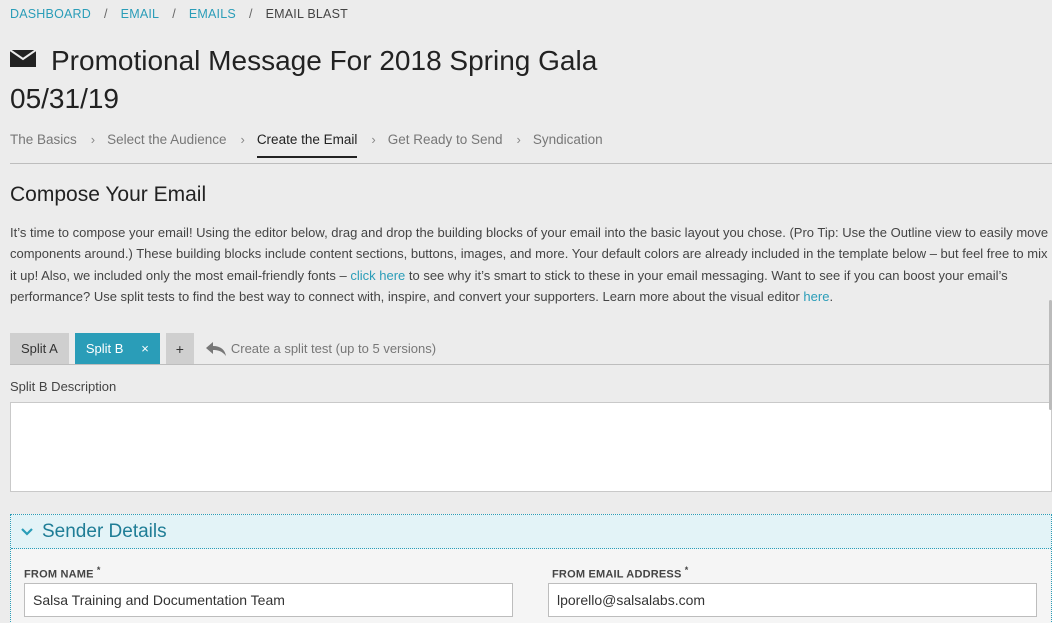  I want to click on split-hint-text: Create a split test (up to 5 versions), so click(333, 348).